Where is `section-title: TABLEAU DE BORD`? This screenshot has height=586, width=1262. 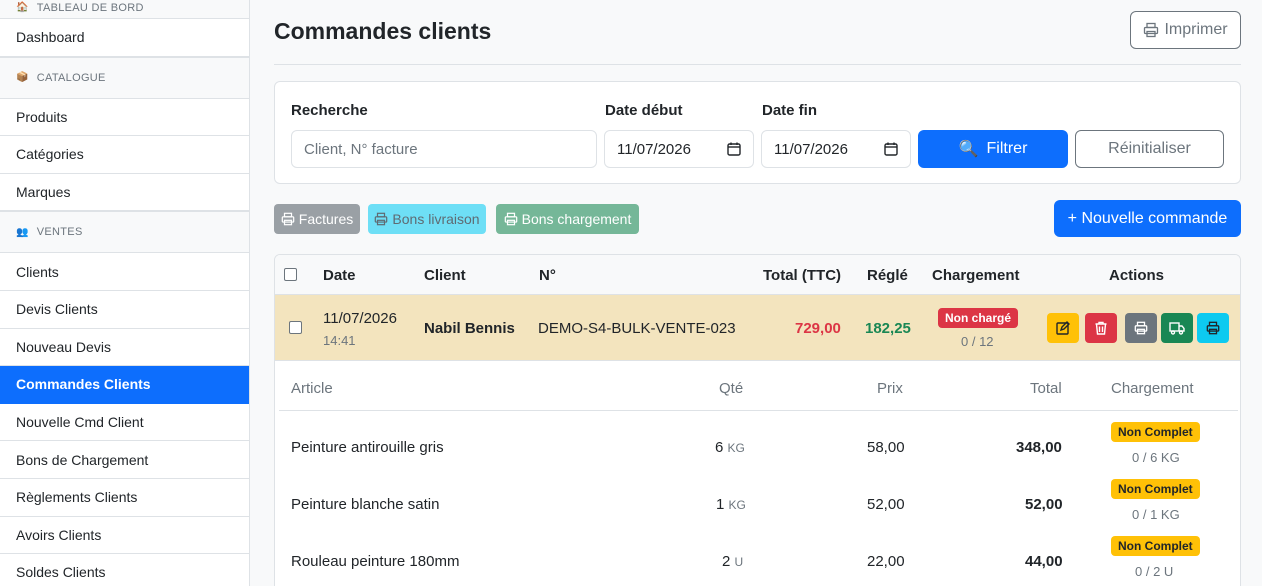
section-title: TABLEAU DE BORD is located at coordinates (90, 8).